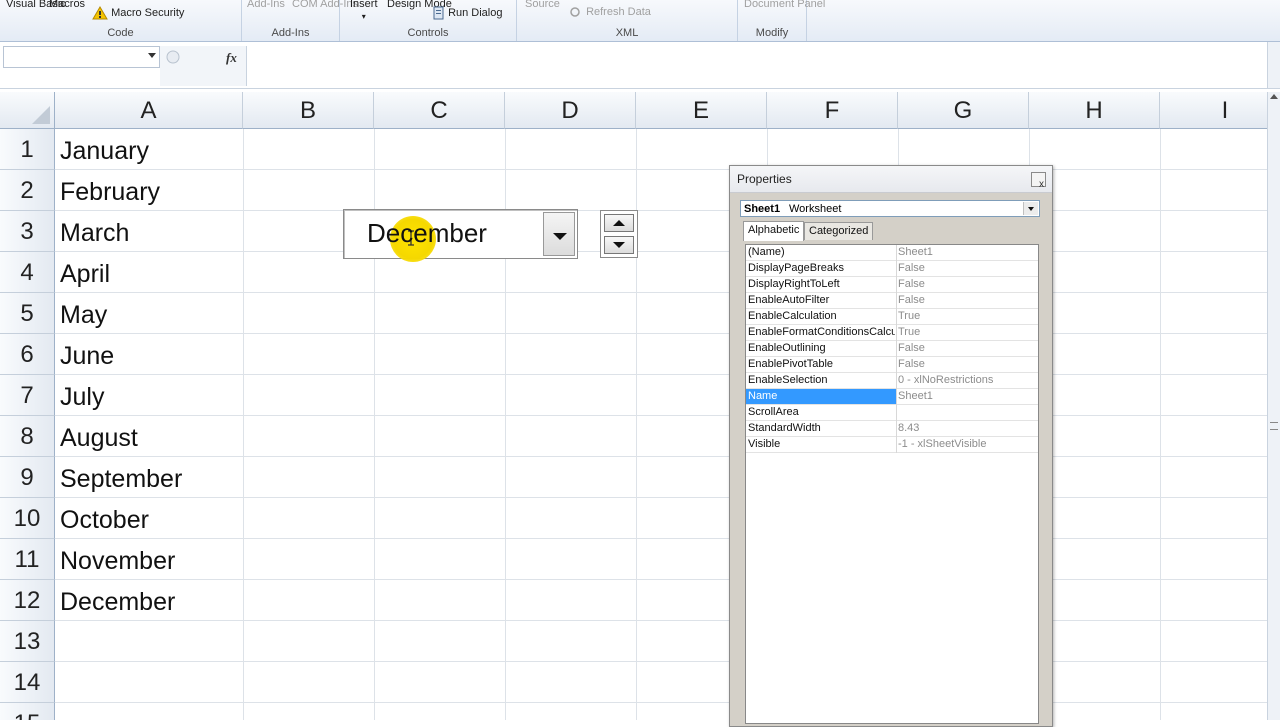 The width and height of the screenshot is (1280, 727). Describe the element at coordinates (27, 682) in the screenshot. I see `row-header: 14` at that location.